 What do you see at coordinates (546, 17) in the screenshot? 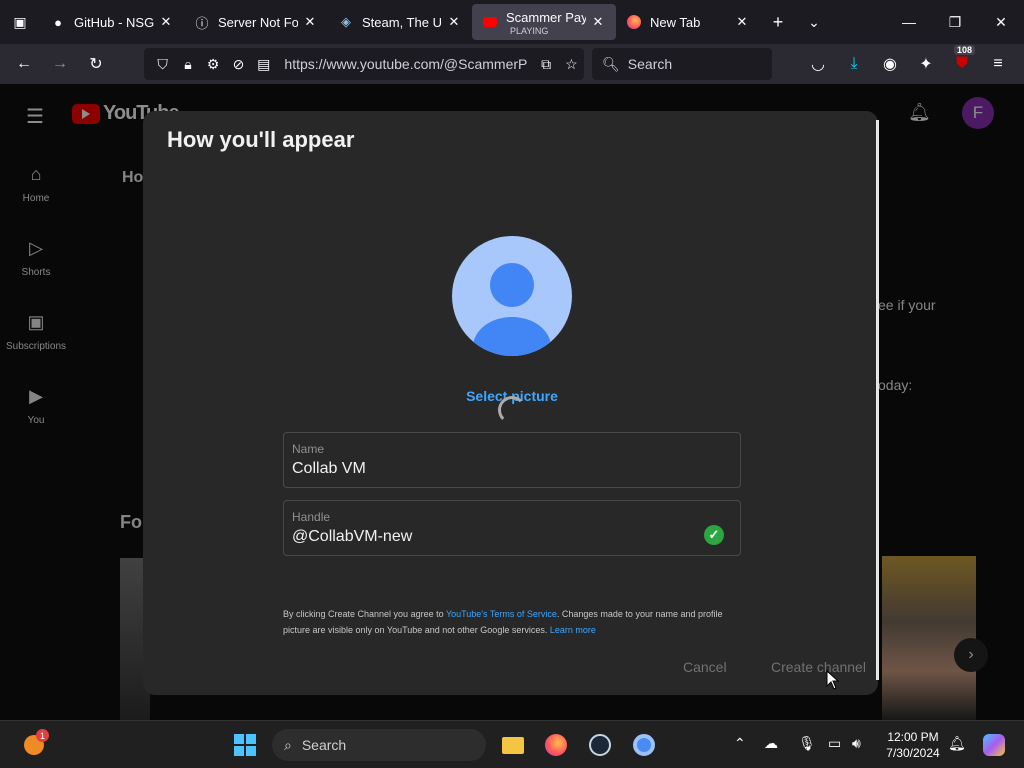
I see `tab-title: Scammer Payback` at bounding box center [546, 17].